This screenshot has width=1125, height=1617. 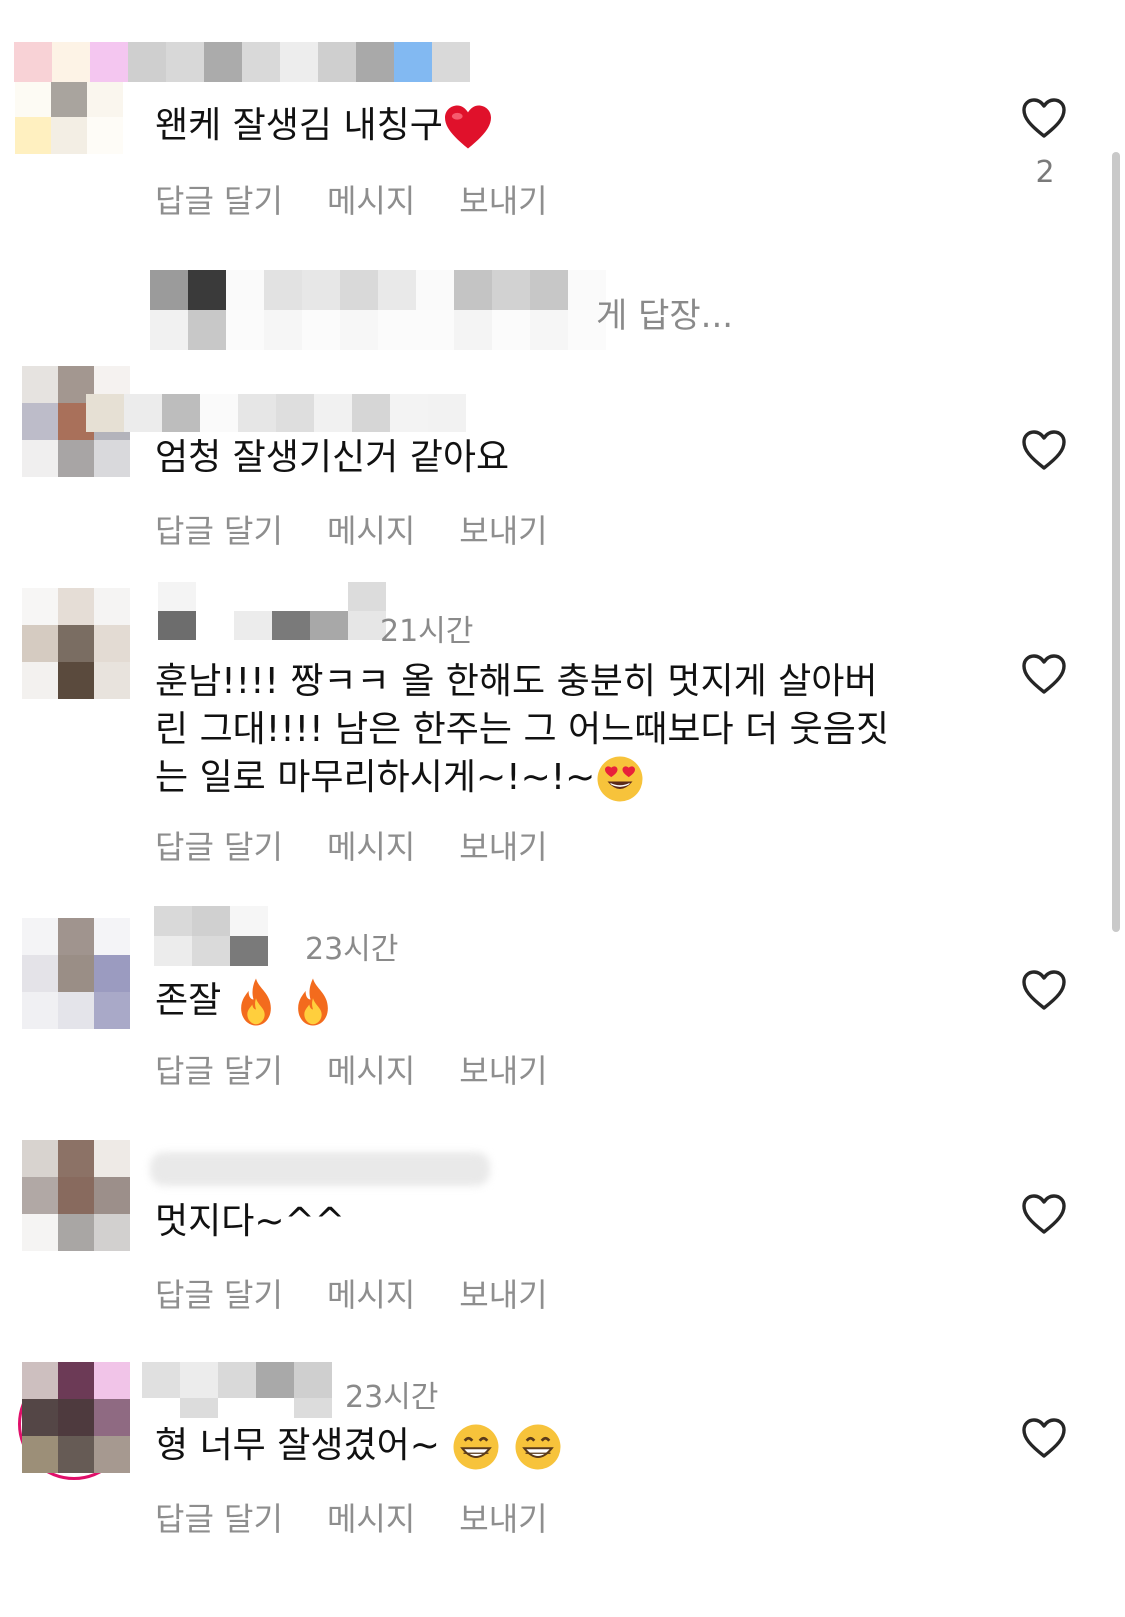 I want to click on comment-text-line-last: 는 일로 마무리하시게~!~!~, so click(x=545, y=779).